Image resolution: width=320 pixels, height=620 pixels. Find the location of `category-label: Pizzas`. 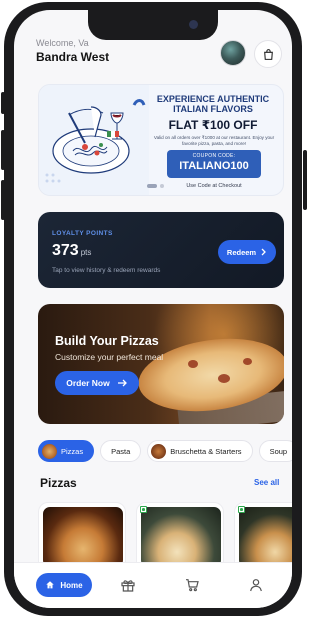

category-label: Pizzas is located at coordinates (72, 451).